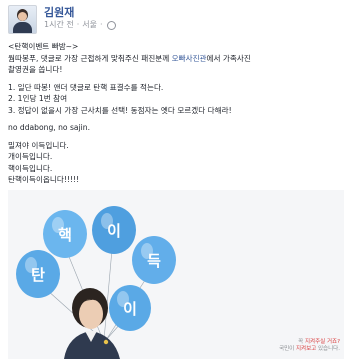 This screenshot has width=350, height=359. I want to click on intro-line-1: 웜따봉푸, 댓글로 가장 근접하게 맞춰주신 패진분께 오빠사진관에서 가족사진, so click(129, 58).